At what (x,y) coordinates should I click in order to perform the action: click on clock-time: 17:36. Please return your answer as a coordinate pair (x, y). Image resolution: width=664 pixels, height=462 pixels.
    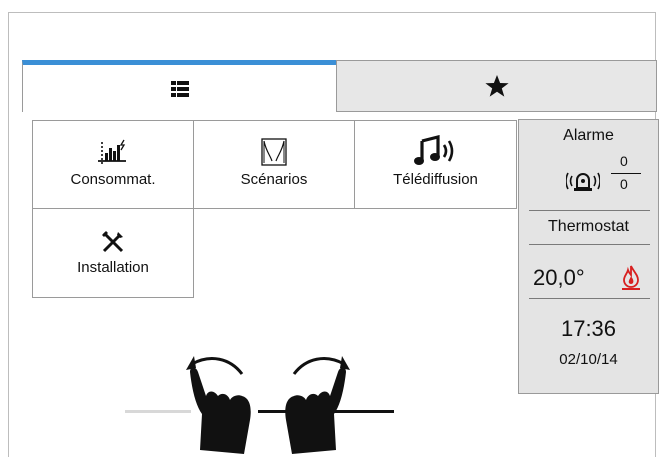
    Looking at the image, I should click on (588, 328).